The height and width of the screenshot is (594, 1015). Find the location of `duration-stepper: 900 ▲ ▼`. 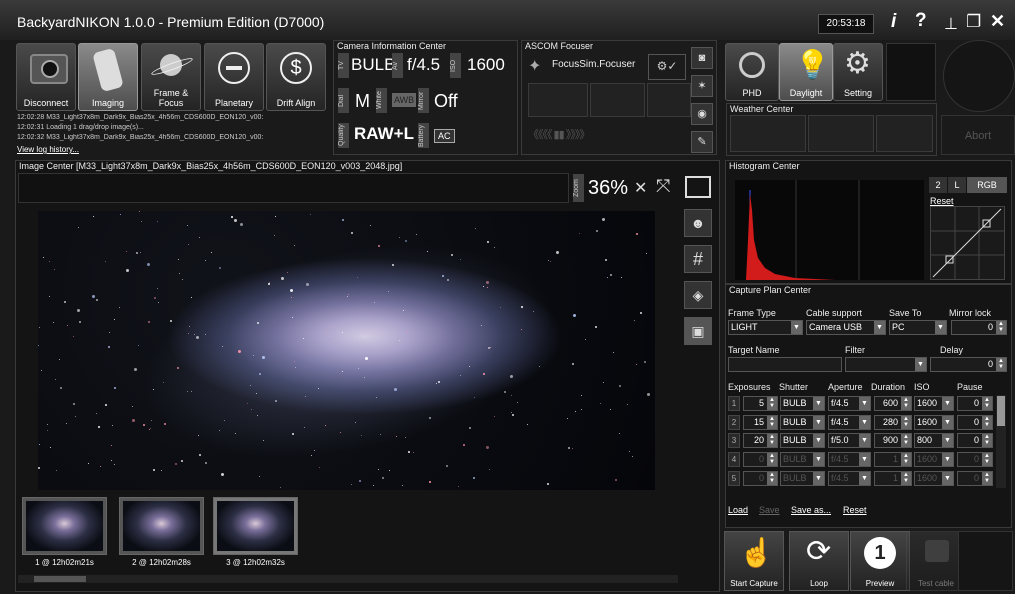

duration-stepper: 900 ▲ ▼ is located at coordinates (893, 440).